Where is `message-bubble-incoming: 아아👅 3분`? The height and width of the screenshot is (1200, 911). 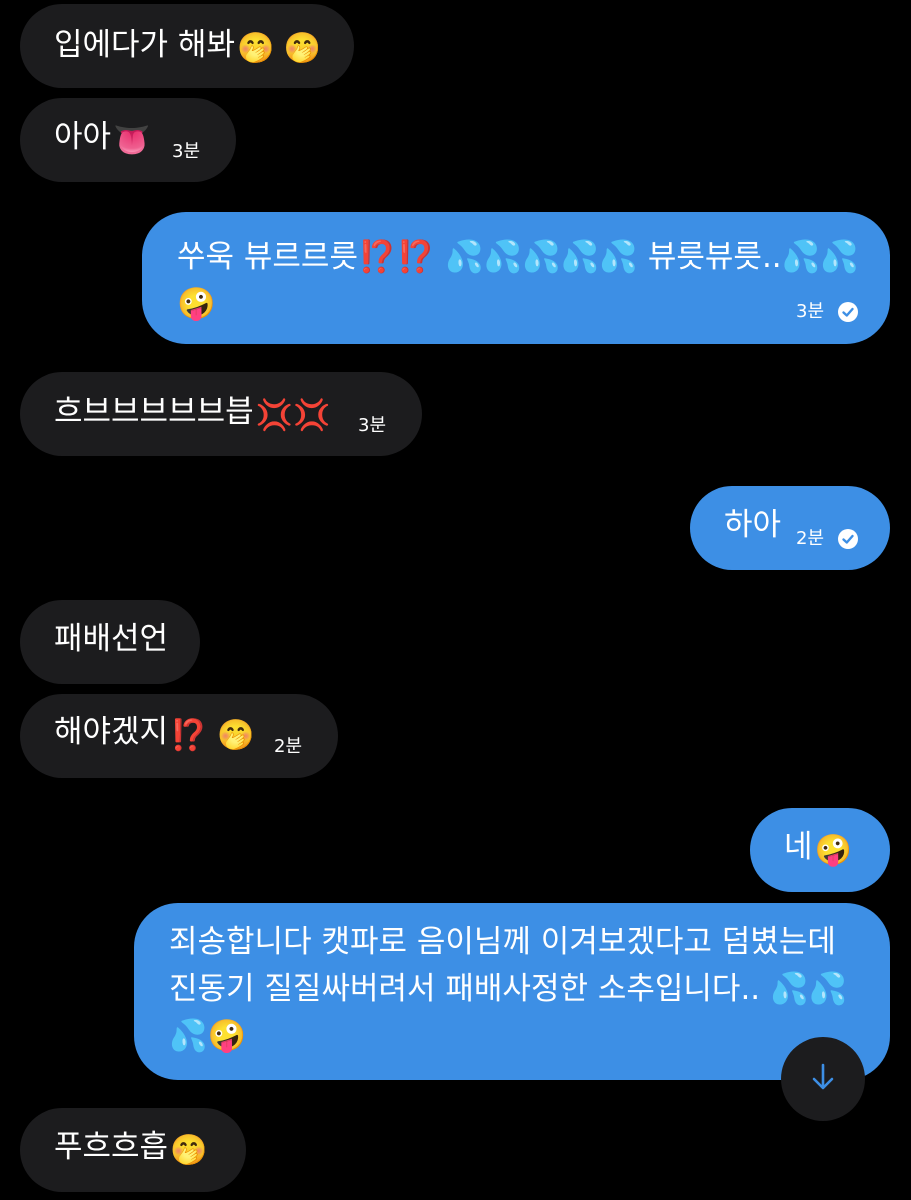
message-bubble-incoming: 아아👅 3분 is located at coordinates (128, 140).